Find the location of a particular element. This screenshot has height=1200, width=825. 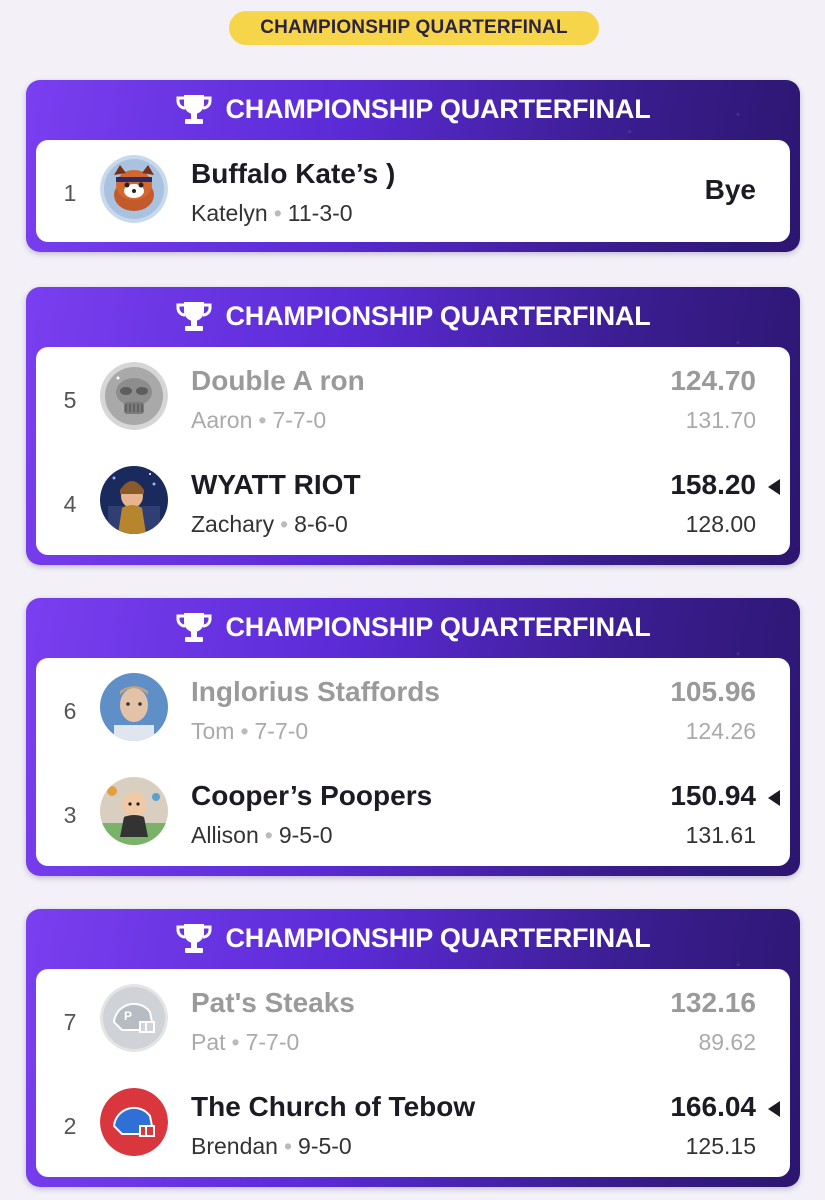

team-score: 166.04 is located at coordinates (713, 1106).